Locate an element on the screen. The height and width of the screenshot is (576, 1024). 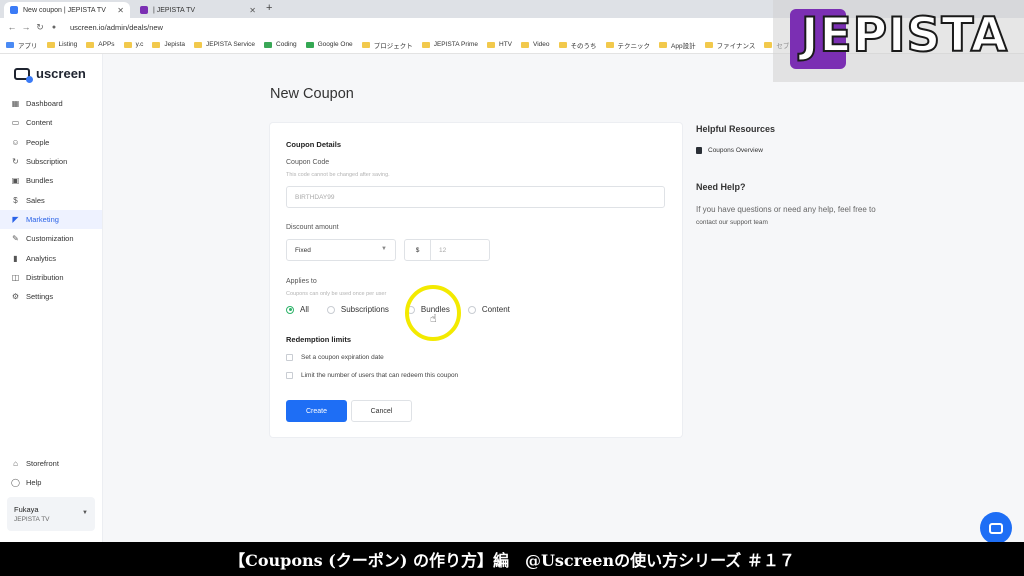
sidebar-item-help: ◯ Help is located at coordinates (51, 482).